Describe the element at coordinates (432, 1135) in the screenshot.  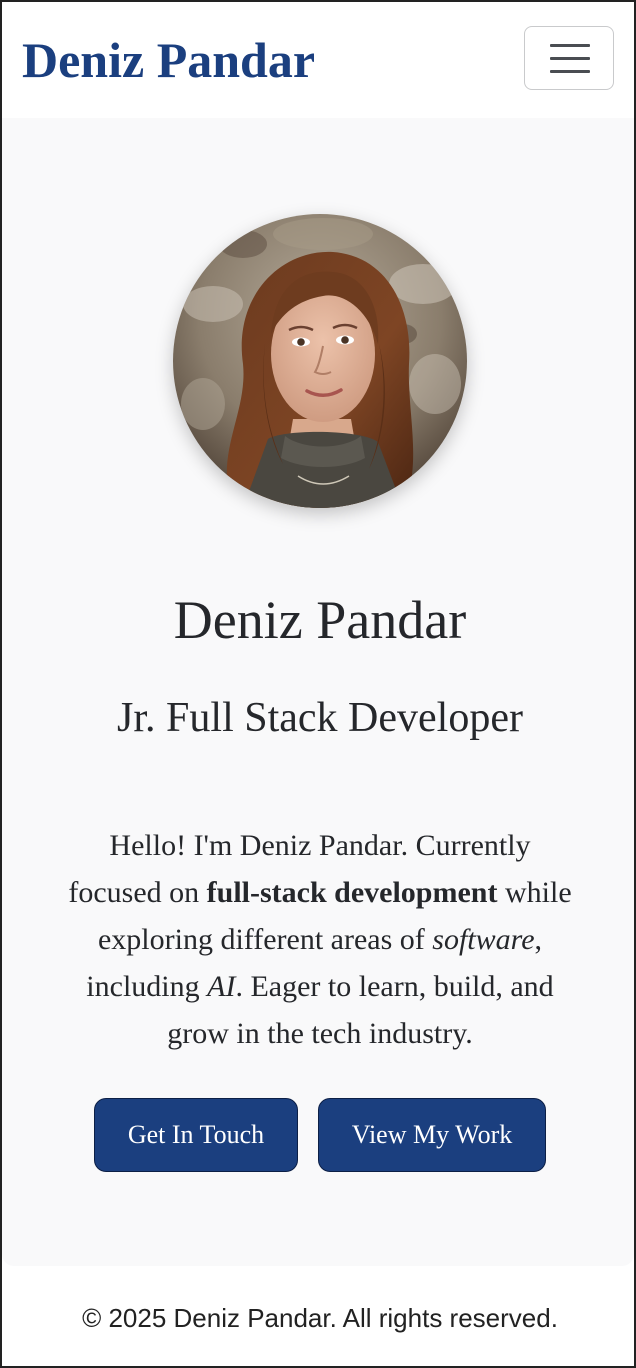
I see `view-my-work-button: View My Work` at that location.